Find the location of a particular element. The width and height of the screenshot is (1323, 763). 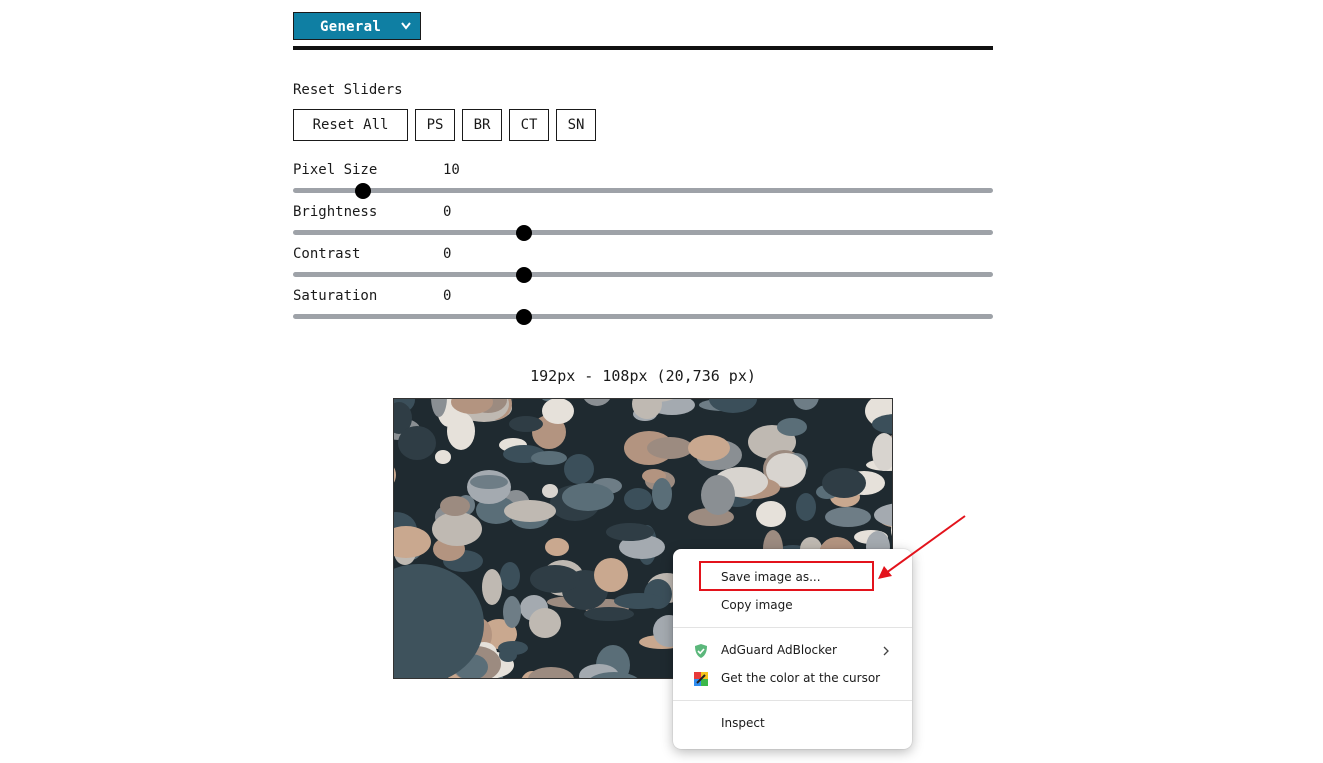

reset-pixel-size-button: PS is located at coordinates (435, 125).